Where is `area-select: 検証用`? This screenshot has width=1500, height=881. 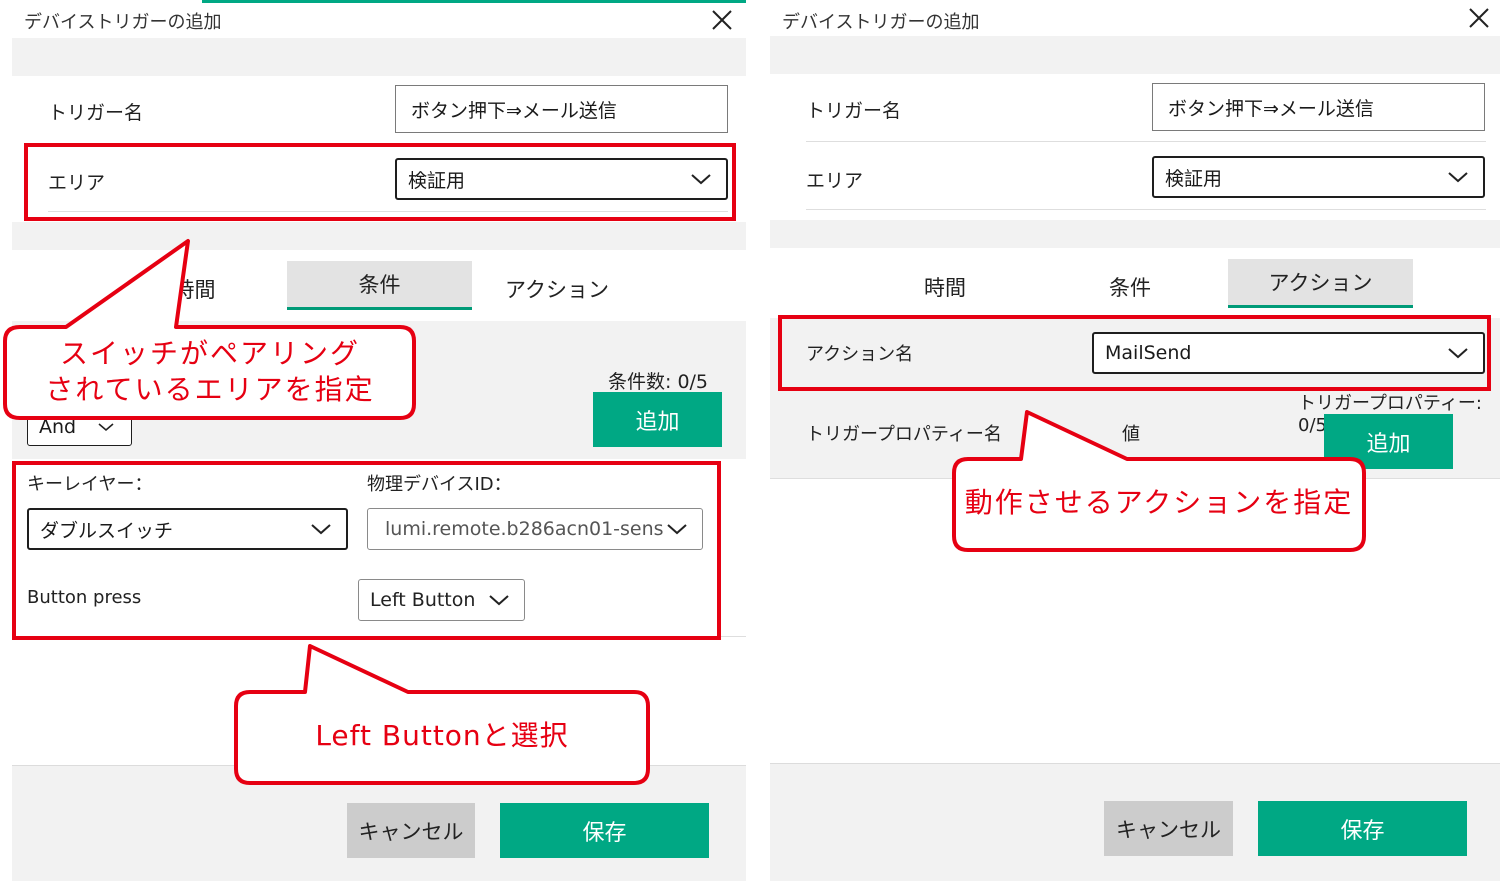
area-select: 検証用 is located at coordinates (1318, 177).